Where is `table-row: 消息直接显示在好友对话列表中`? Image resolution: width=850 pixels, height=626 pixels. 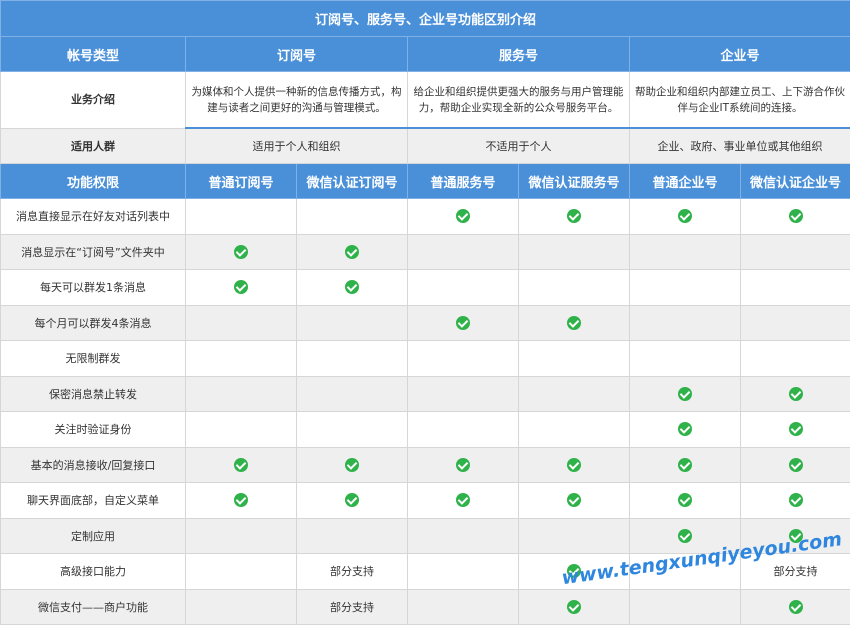 table-row: 消息直接显示在好友对话列表中 is located at coordinates (425, 216).